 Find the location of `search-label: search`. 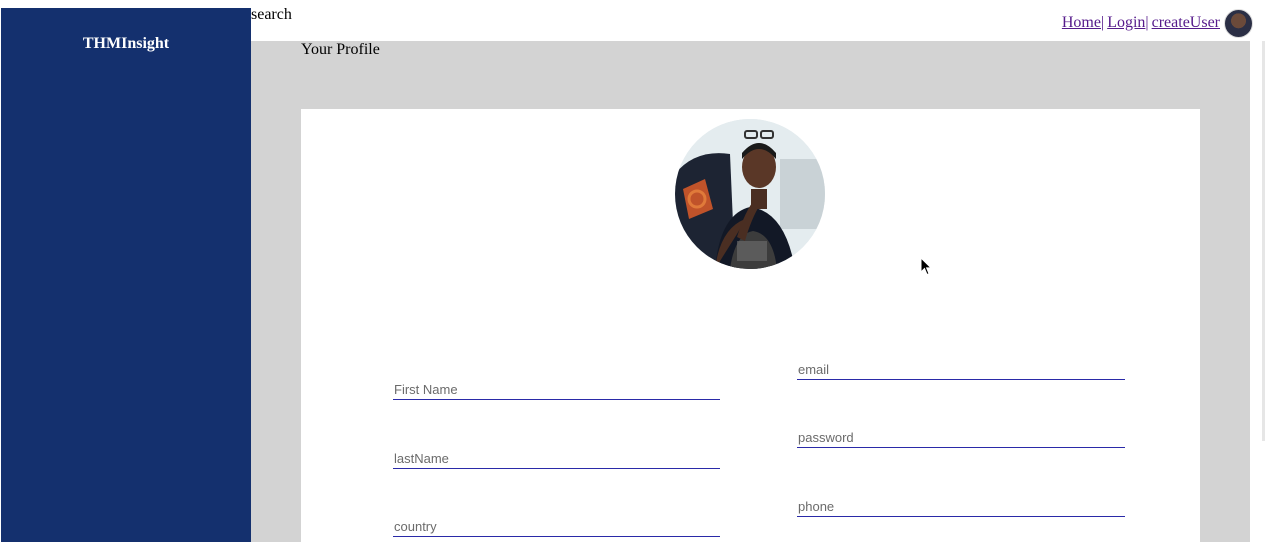

search-label: search is located at coordinates (271, 15).